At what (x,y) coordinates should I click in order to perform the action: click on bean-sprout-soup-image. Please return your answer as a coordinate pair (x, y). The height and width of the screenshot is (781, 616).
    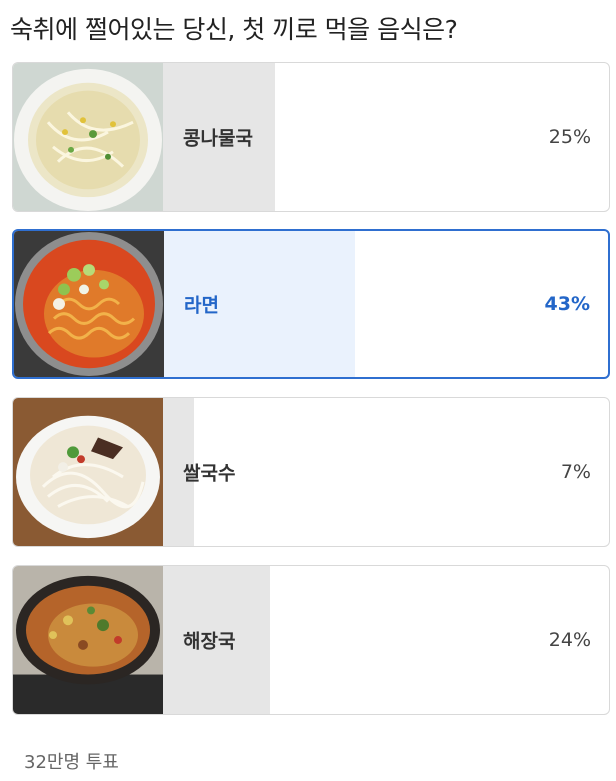
    Looking at the image, I should click on (88, 137).